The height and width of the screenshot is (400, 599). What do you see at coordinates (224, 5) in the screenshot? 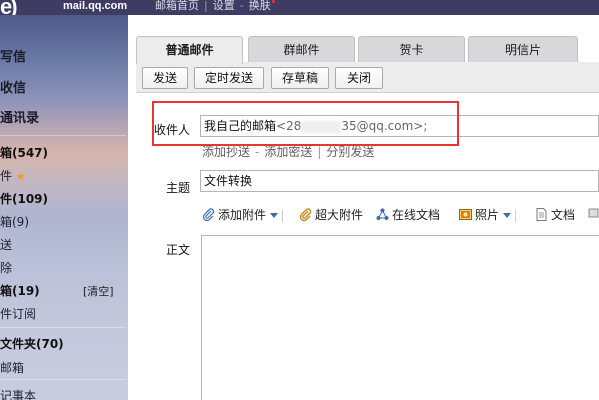
I see `settings-link: 设置` at bounding box center [224, 5].